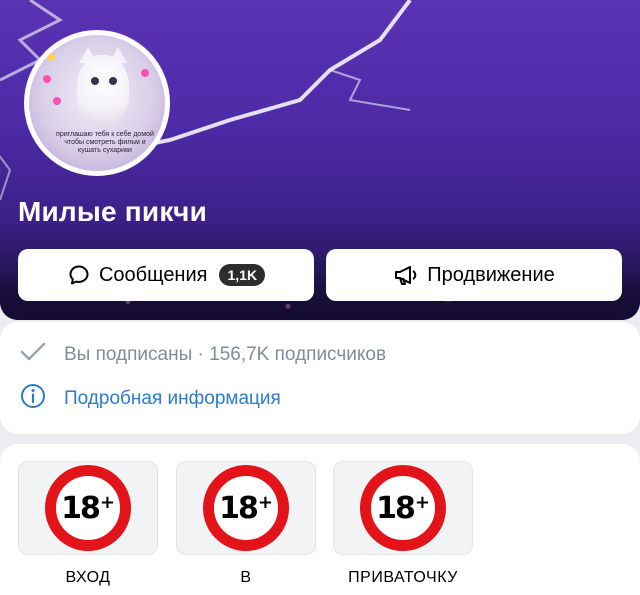 This screenshot has height=595, width=640. I want to click on subscription-status: Вы подписаны · 156,7K подписчиков, so click(225, 354).